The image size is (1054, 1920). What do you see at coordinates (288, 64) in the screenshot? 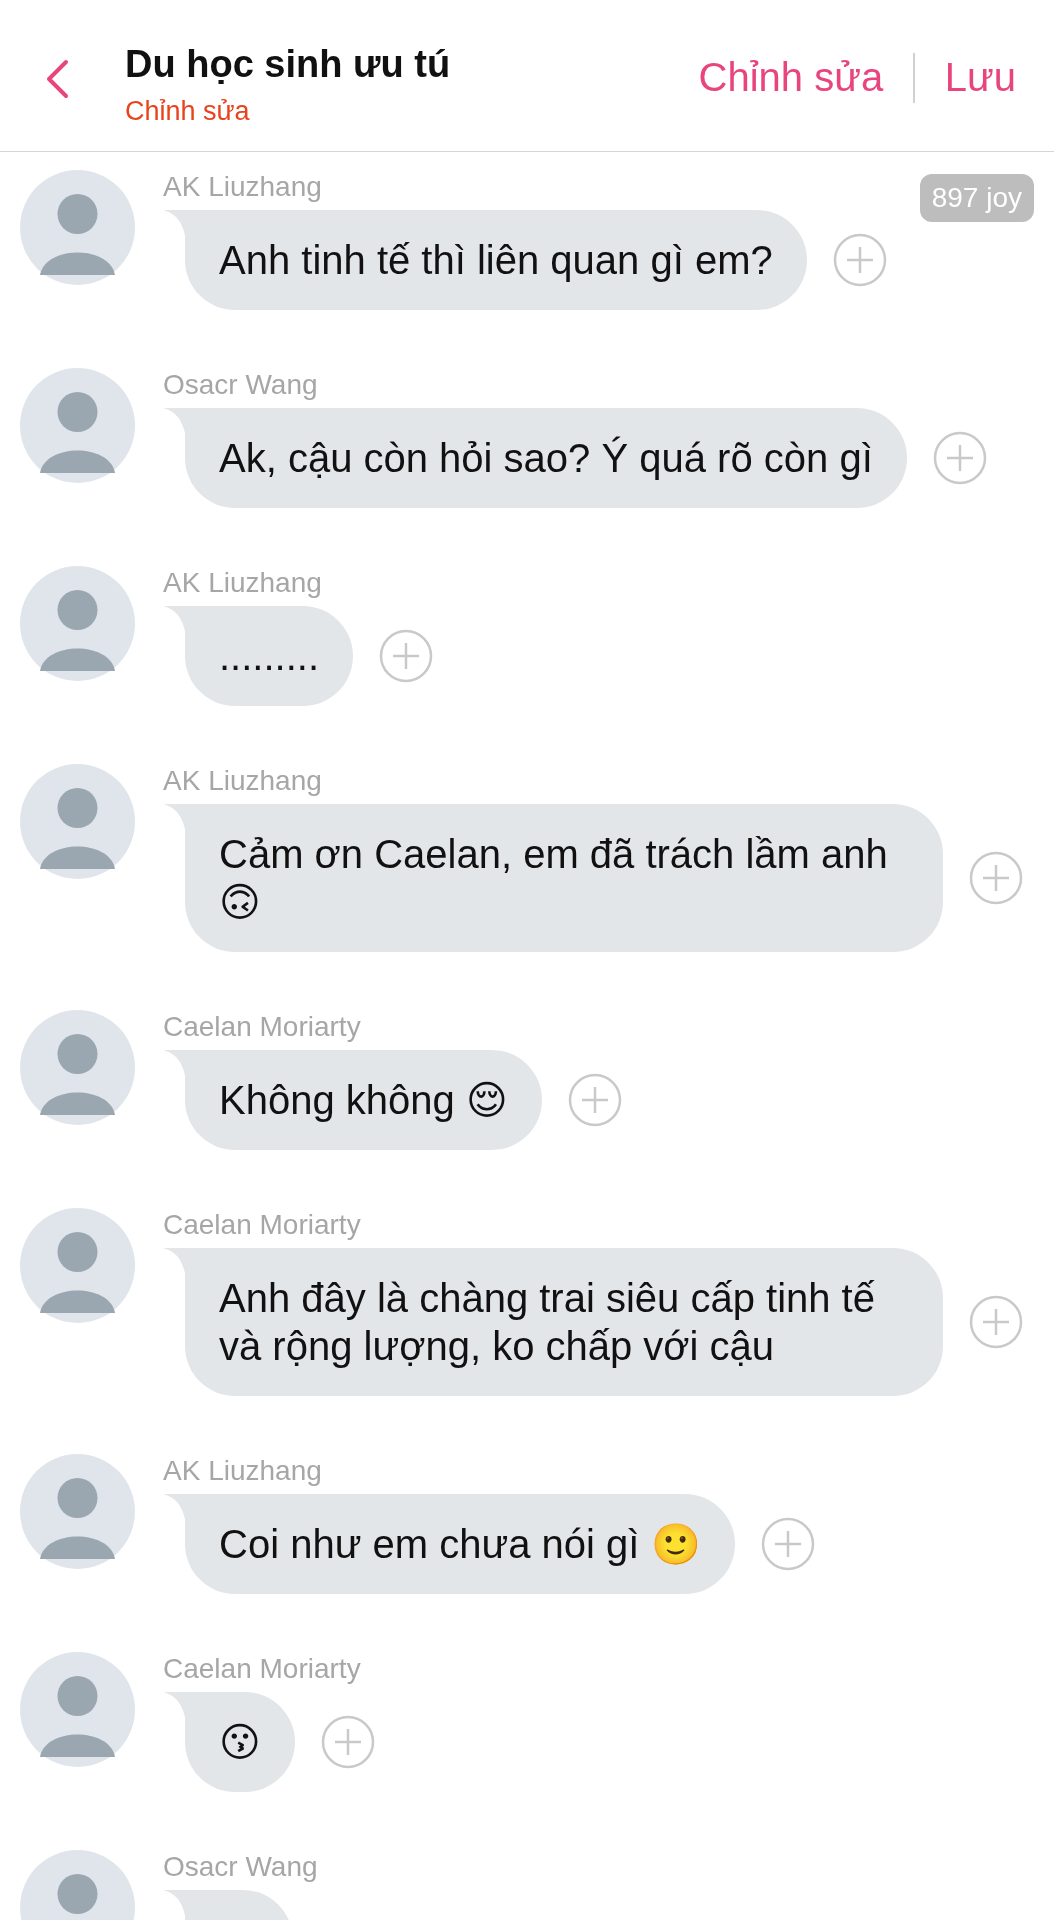
I see `chat-title: Du học sinh ưu tú` at bounding box center [288, 64].